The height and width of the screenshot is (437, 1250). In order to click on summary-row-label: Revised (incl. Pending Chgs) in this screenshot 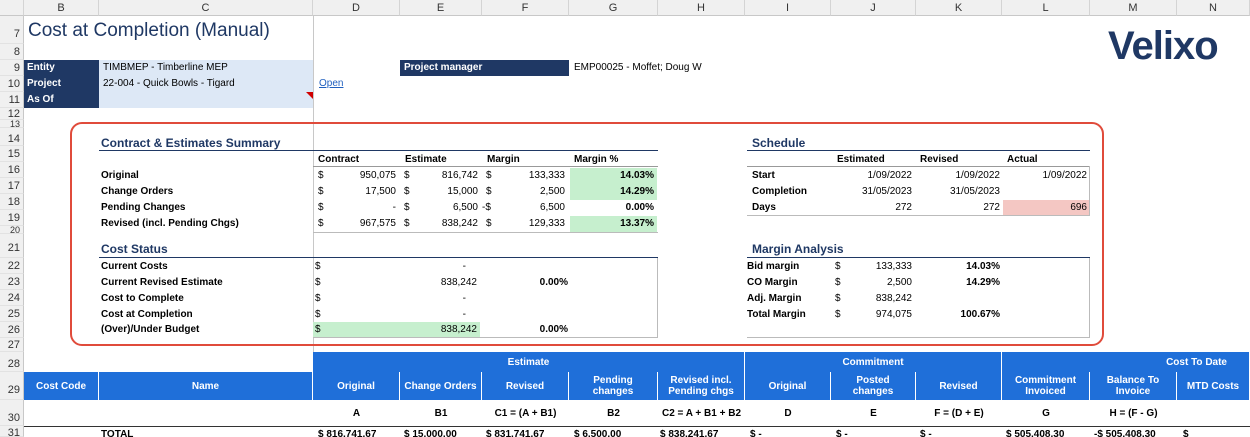, I will do `click(170, 223)`.